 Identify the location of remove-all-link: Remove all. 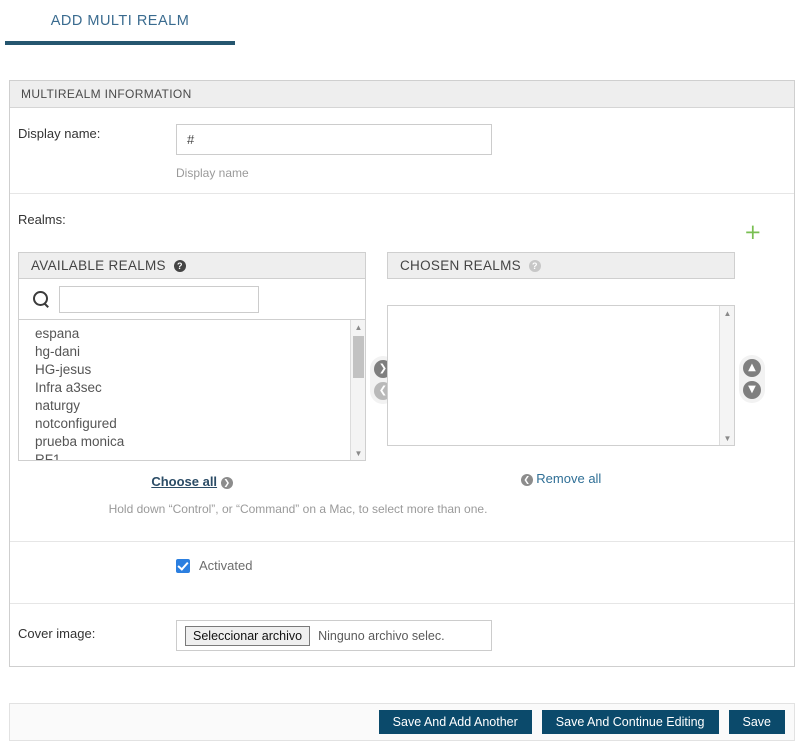
(568, 478).